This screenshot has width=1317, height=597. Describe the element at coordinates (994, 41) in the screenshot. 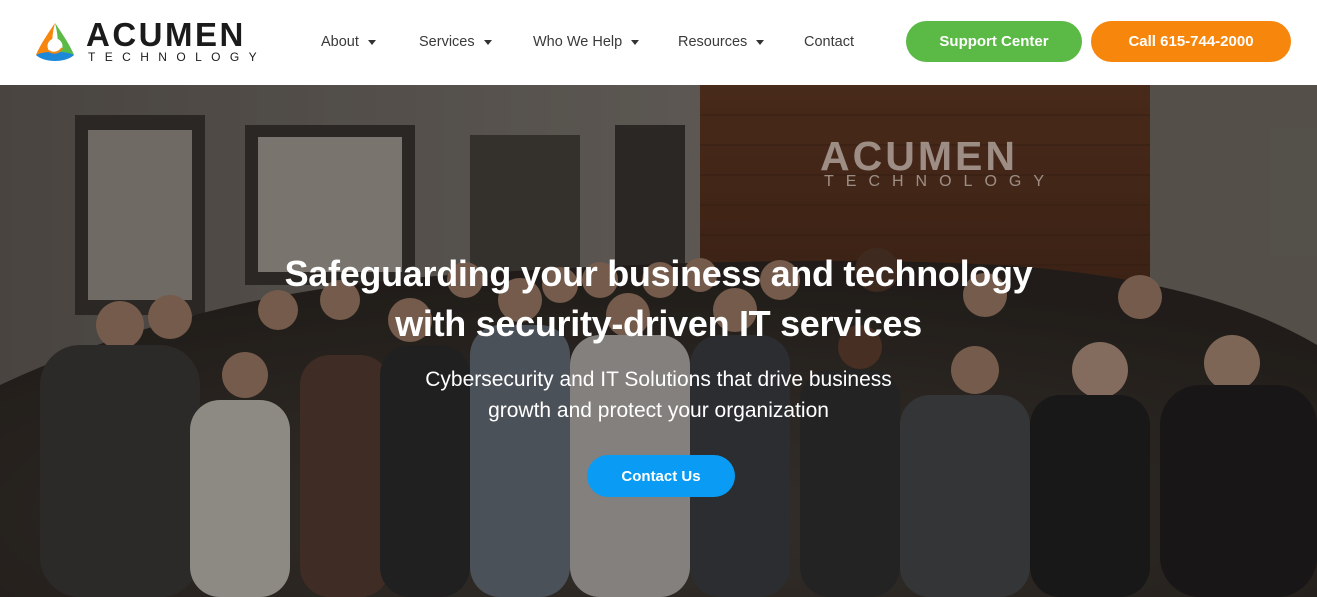

I see `support-center-button: Support Center` at that location.